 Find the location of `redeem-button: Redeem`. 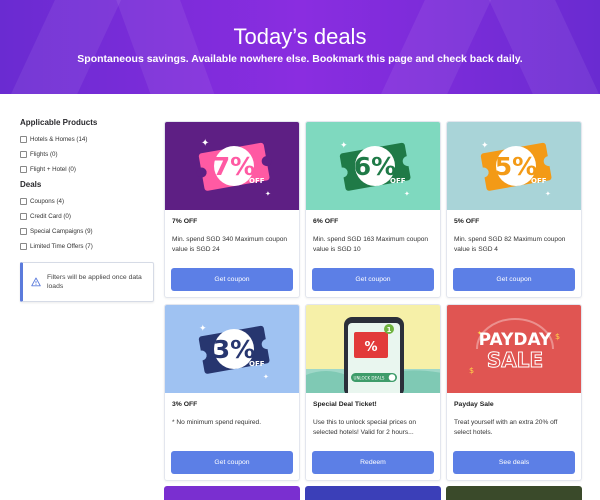

redeem-button: Redeem is located at coordinates (373, 462).